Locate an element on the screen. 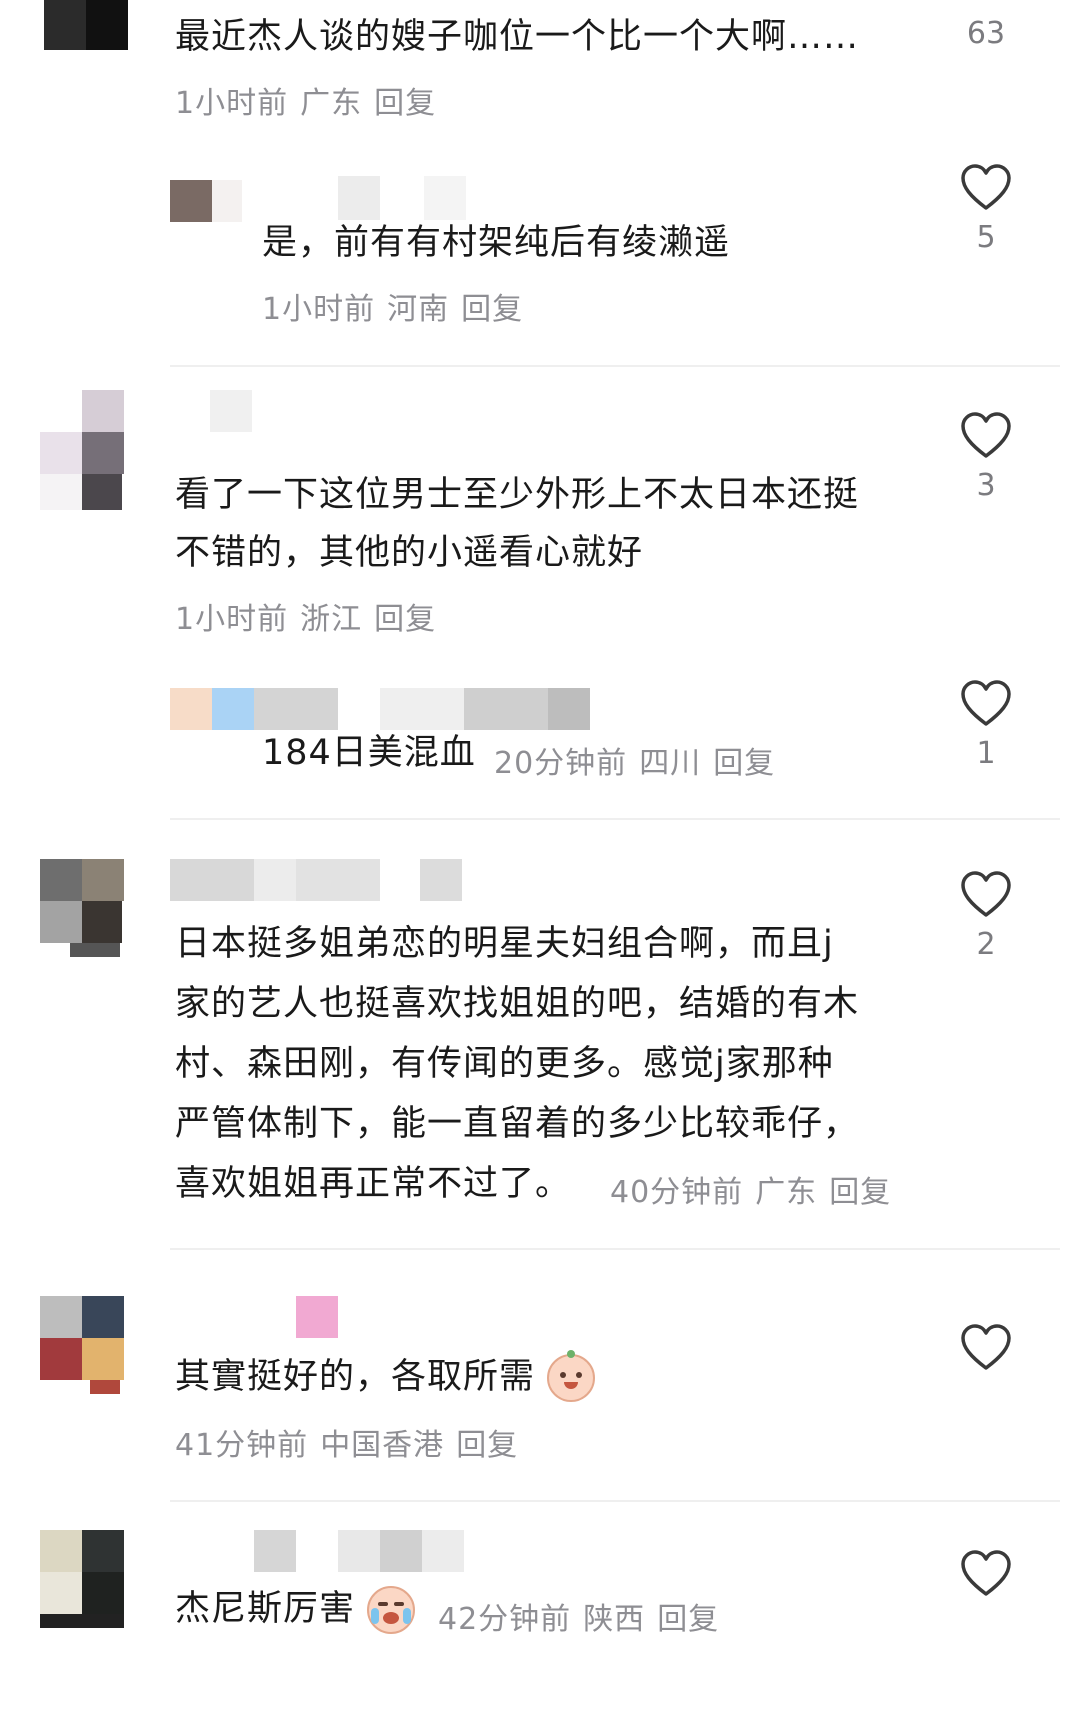 This screenshot has height=1726, width=1080. comment-text-line: 家的艺人也挺喜欢找姐姐的吧，结婚的有木 is located at coordinates (517, 1004).